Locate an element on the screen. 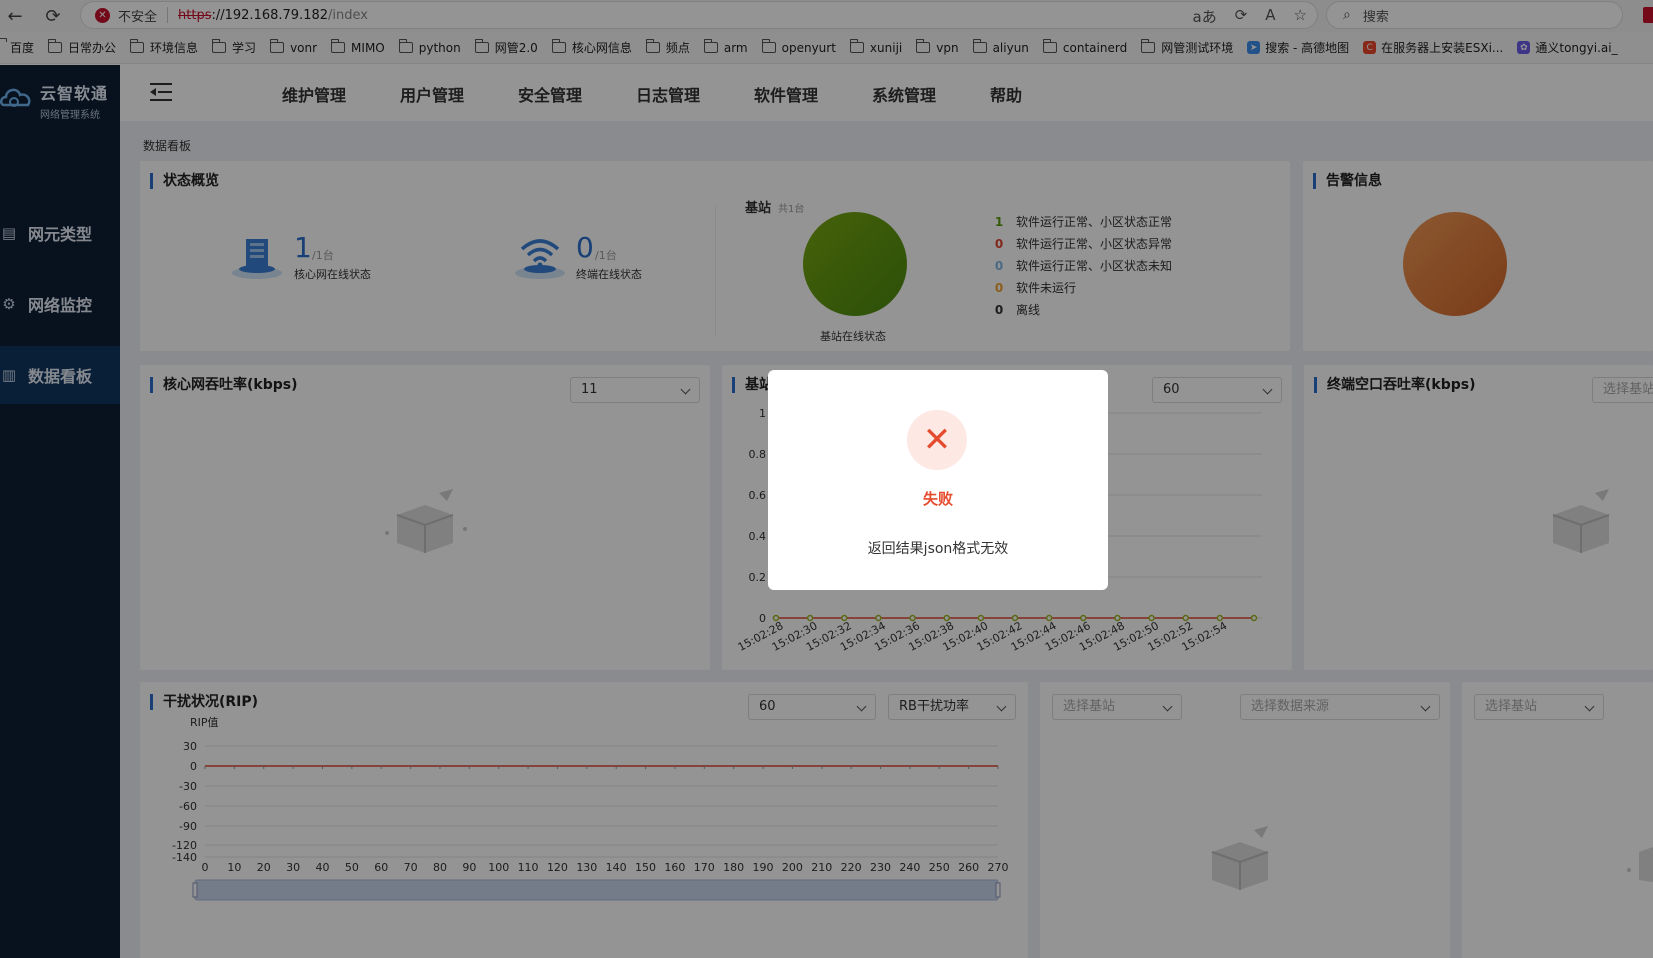 This screenshot has height=958, width=1653. close-x-icon: ✕ is located at coordinates (937, 440).